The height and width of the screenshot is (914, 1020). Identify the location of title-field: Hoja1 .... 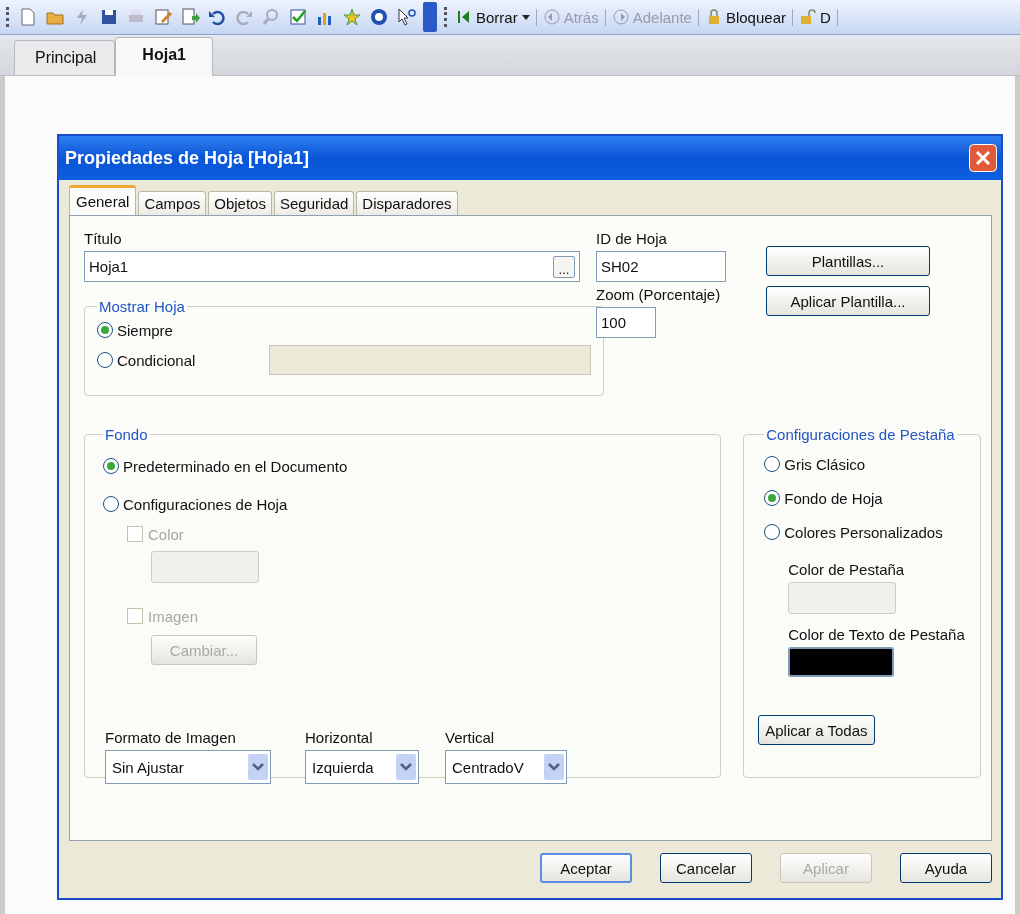
(332, 266).